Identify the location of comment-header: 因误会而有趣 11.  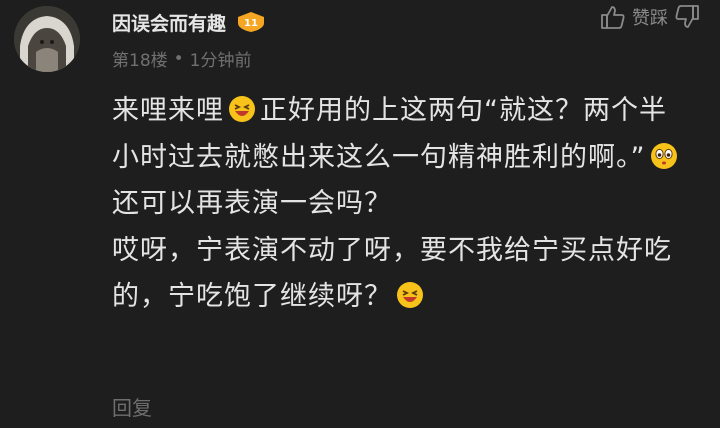
(189, 22).